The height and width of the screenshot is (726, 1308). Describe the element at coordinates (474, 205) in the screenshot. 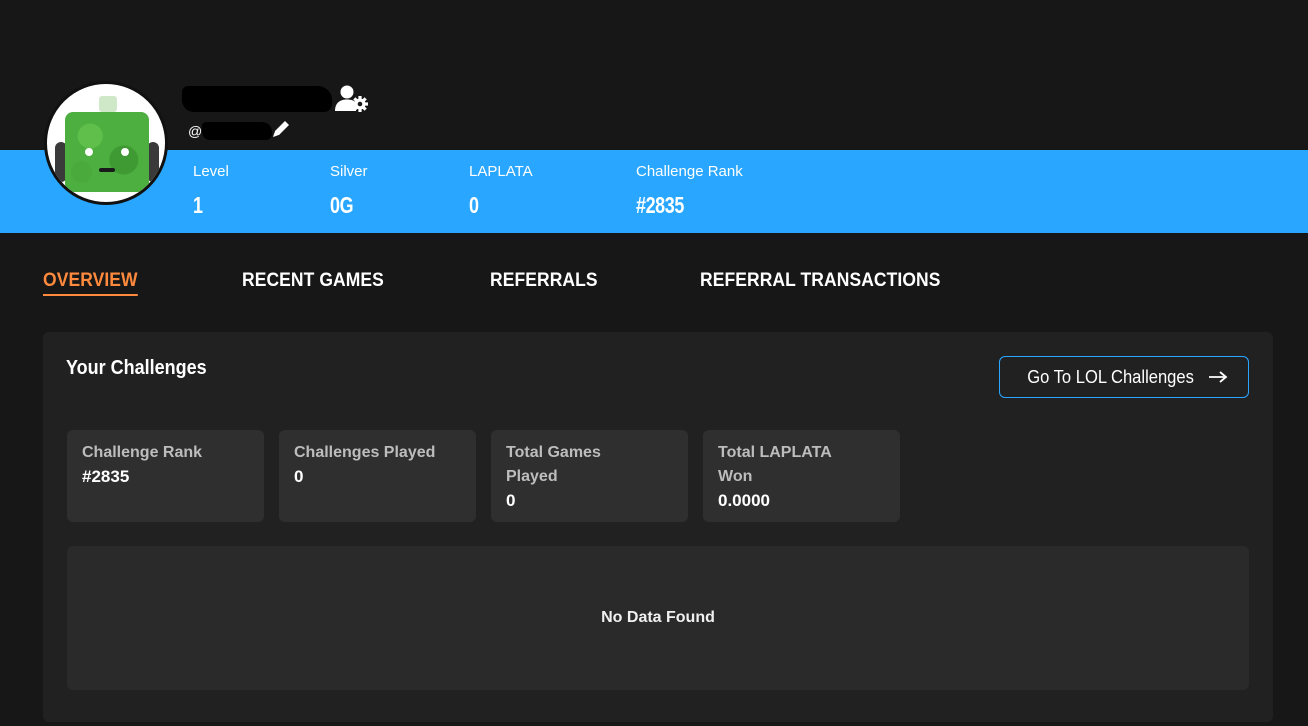

I see `stat-value: 0` at that location.